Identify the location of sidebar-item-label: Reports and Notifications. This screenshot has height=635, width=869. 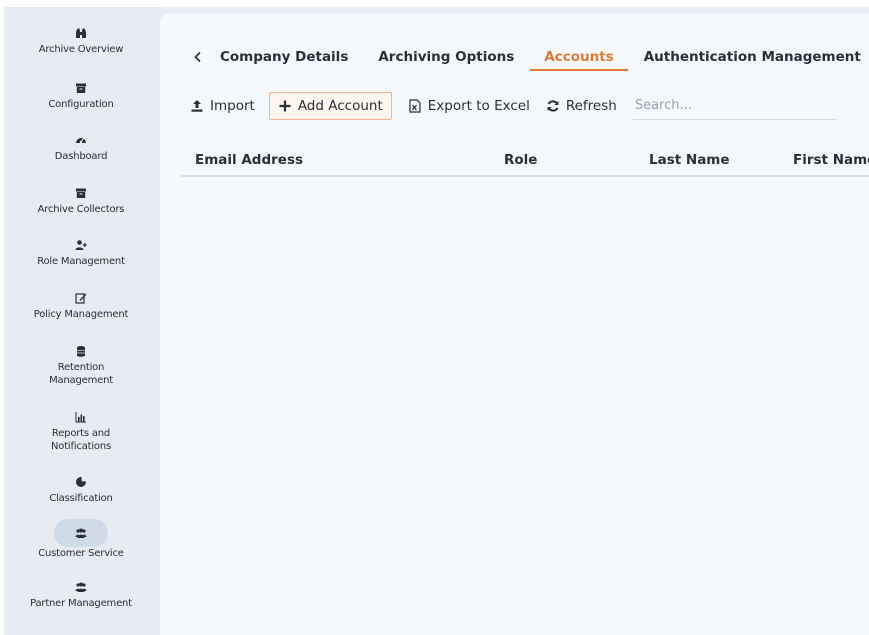
(81, 440).